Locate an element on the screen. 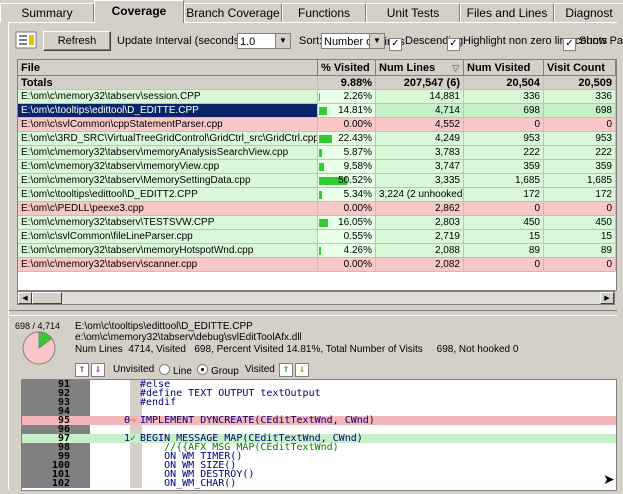 The width and height of the screenshot is (623, 494). tab-functions: Functions is located at coordinates (324, 12).